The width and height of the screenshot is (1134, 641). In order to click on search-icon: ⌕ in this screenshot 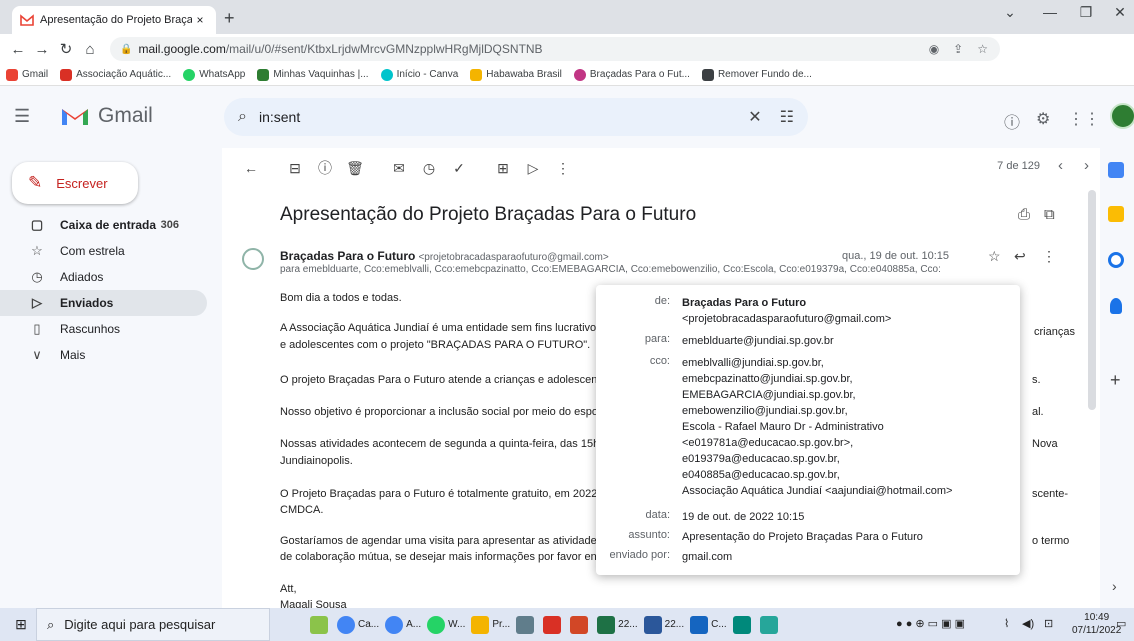, I will do `click(242, 117)`.